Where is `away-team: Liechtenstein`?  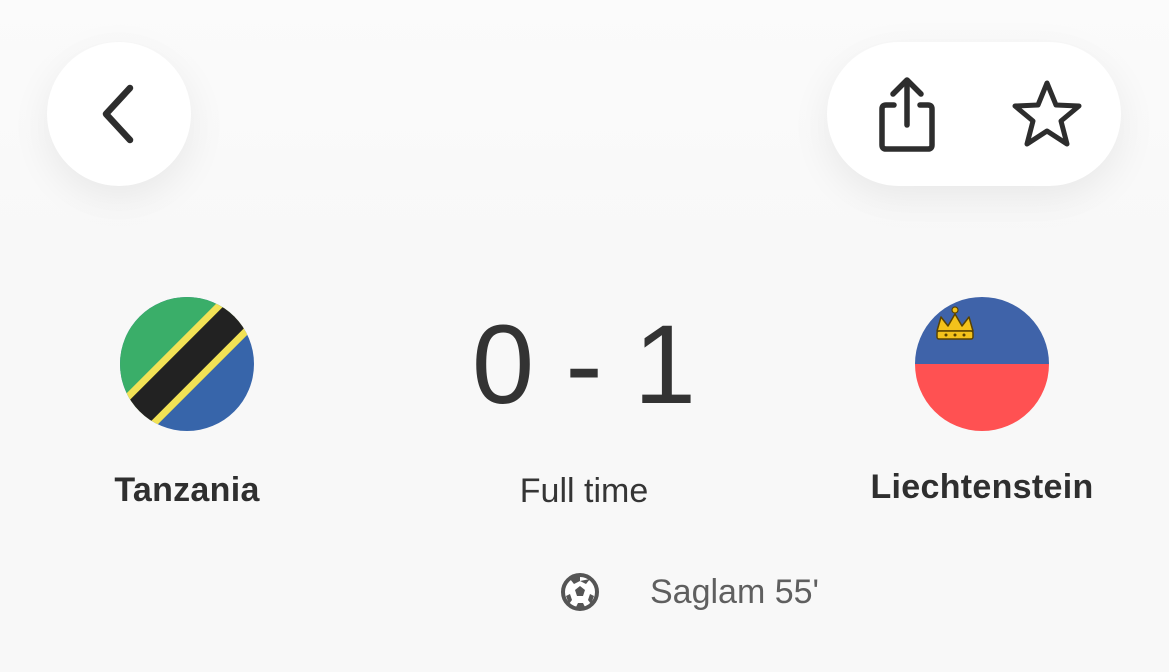
away-team: Liechtenstein is located at coordinates (982, 402).